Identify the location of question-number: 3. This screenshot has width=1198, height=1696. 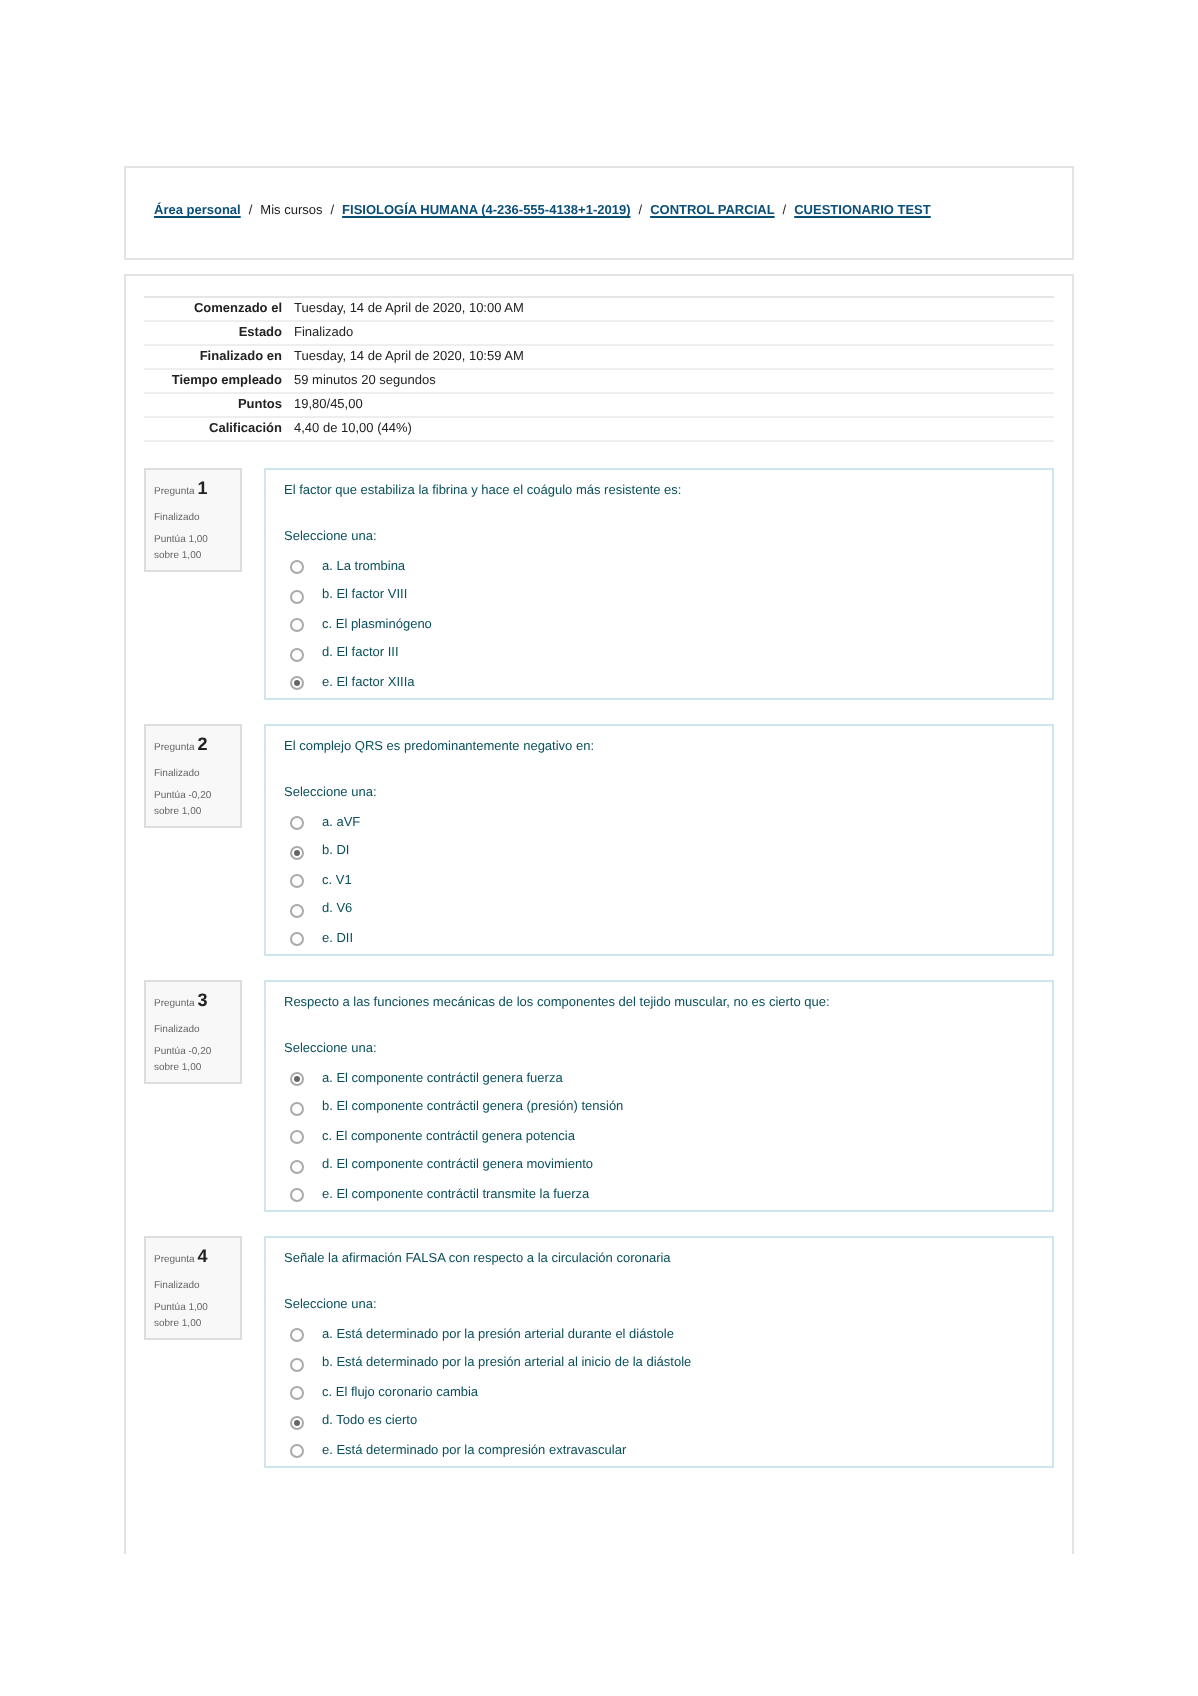
(202, 1000).